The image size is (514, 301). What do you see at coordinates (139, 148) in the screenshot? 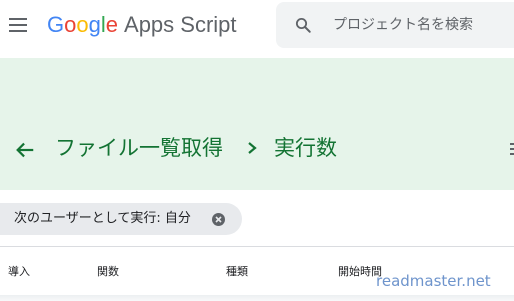
I see `breadcrumb-project-link: ファイル一覧取得` at bounding box center [139, 148].